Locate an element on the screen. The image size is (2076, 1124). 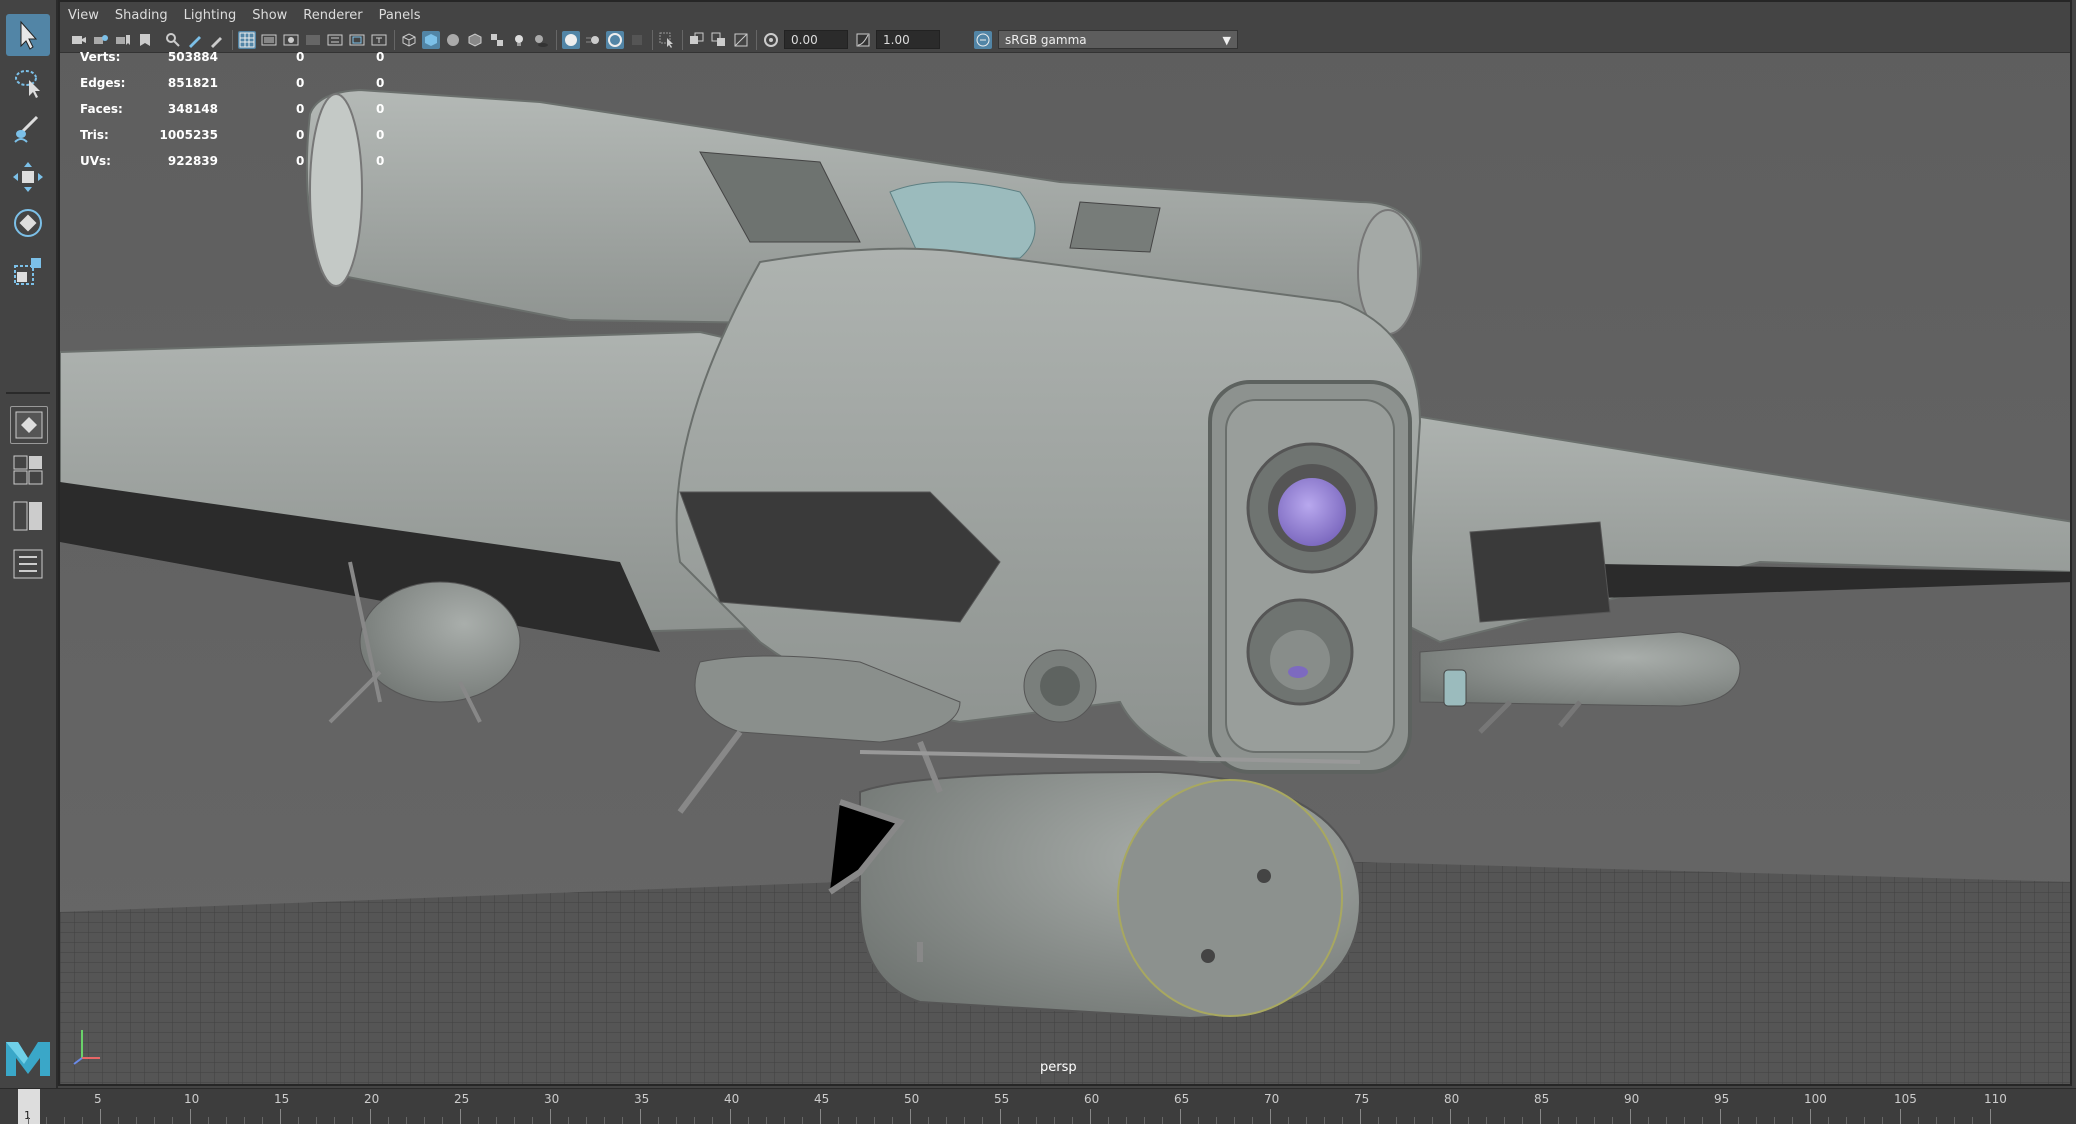
axis-gizmo-icon is located at coordinates (86, 1047).